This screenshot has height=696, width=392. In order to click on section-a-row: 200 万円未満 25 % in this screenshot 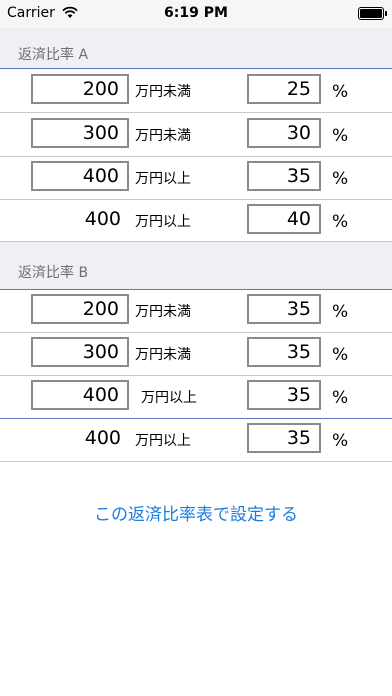, I will do `click(196, 91)`.